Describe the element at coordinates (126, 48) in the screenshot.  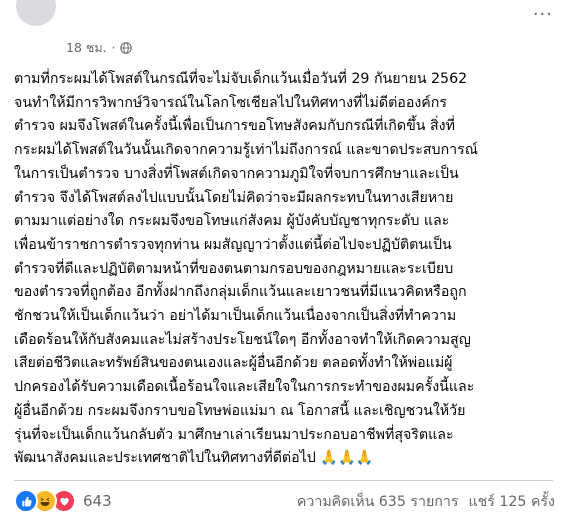
I see `globe-icon` at that location.